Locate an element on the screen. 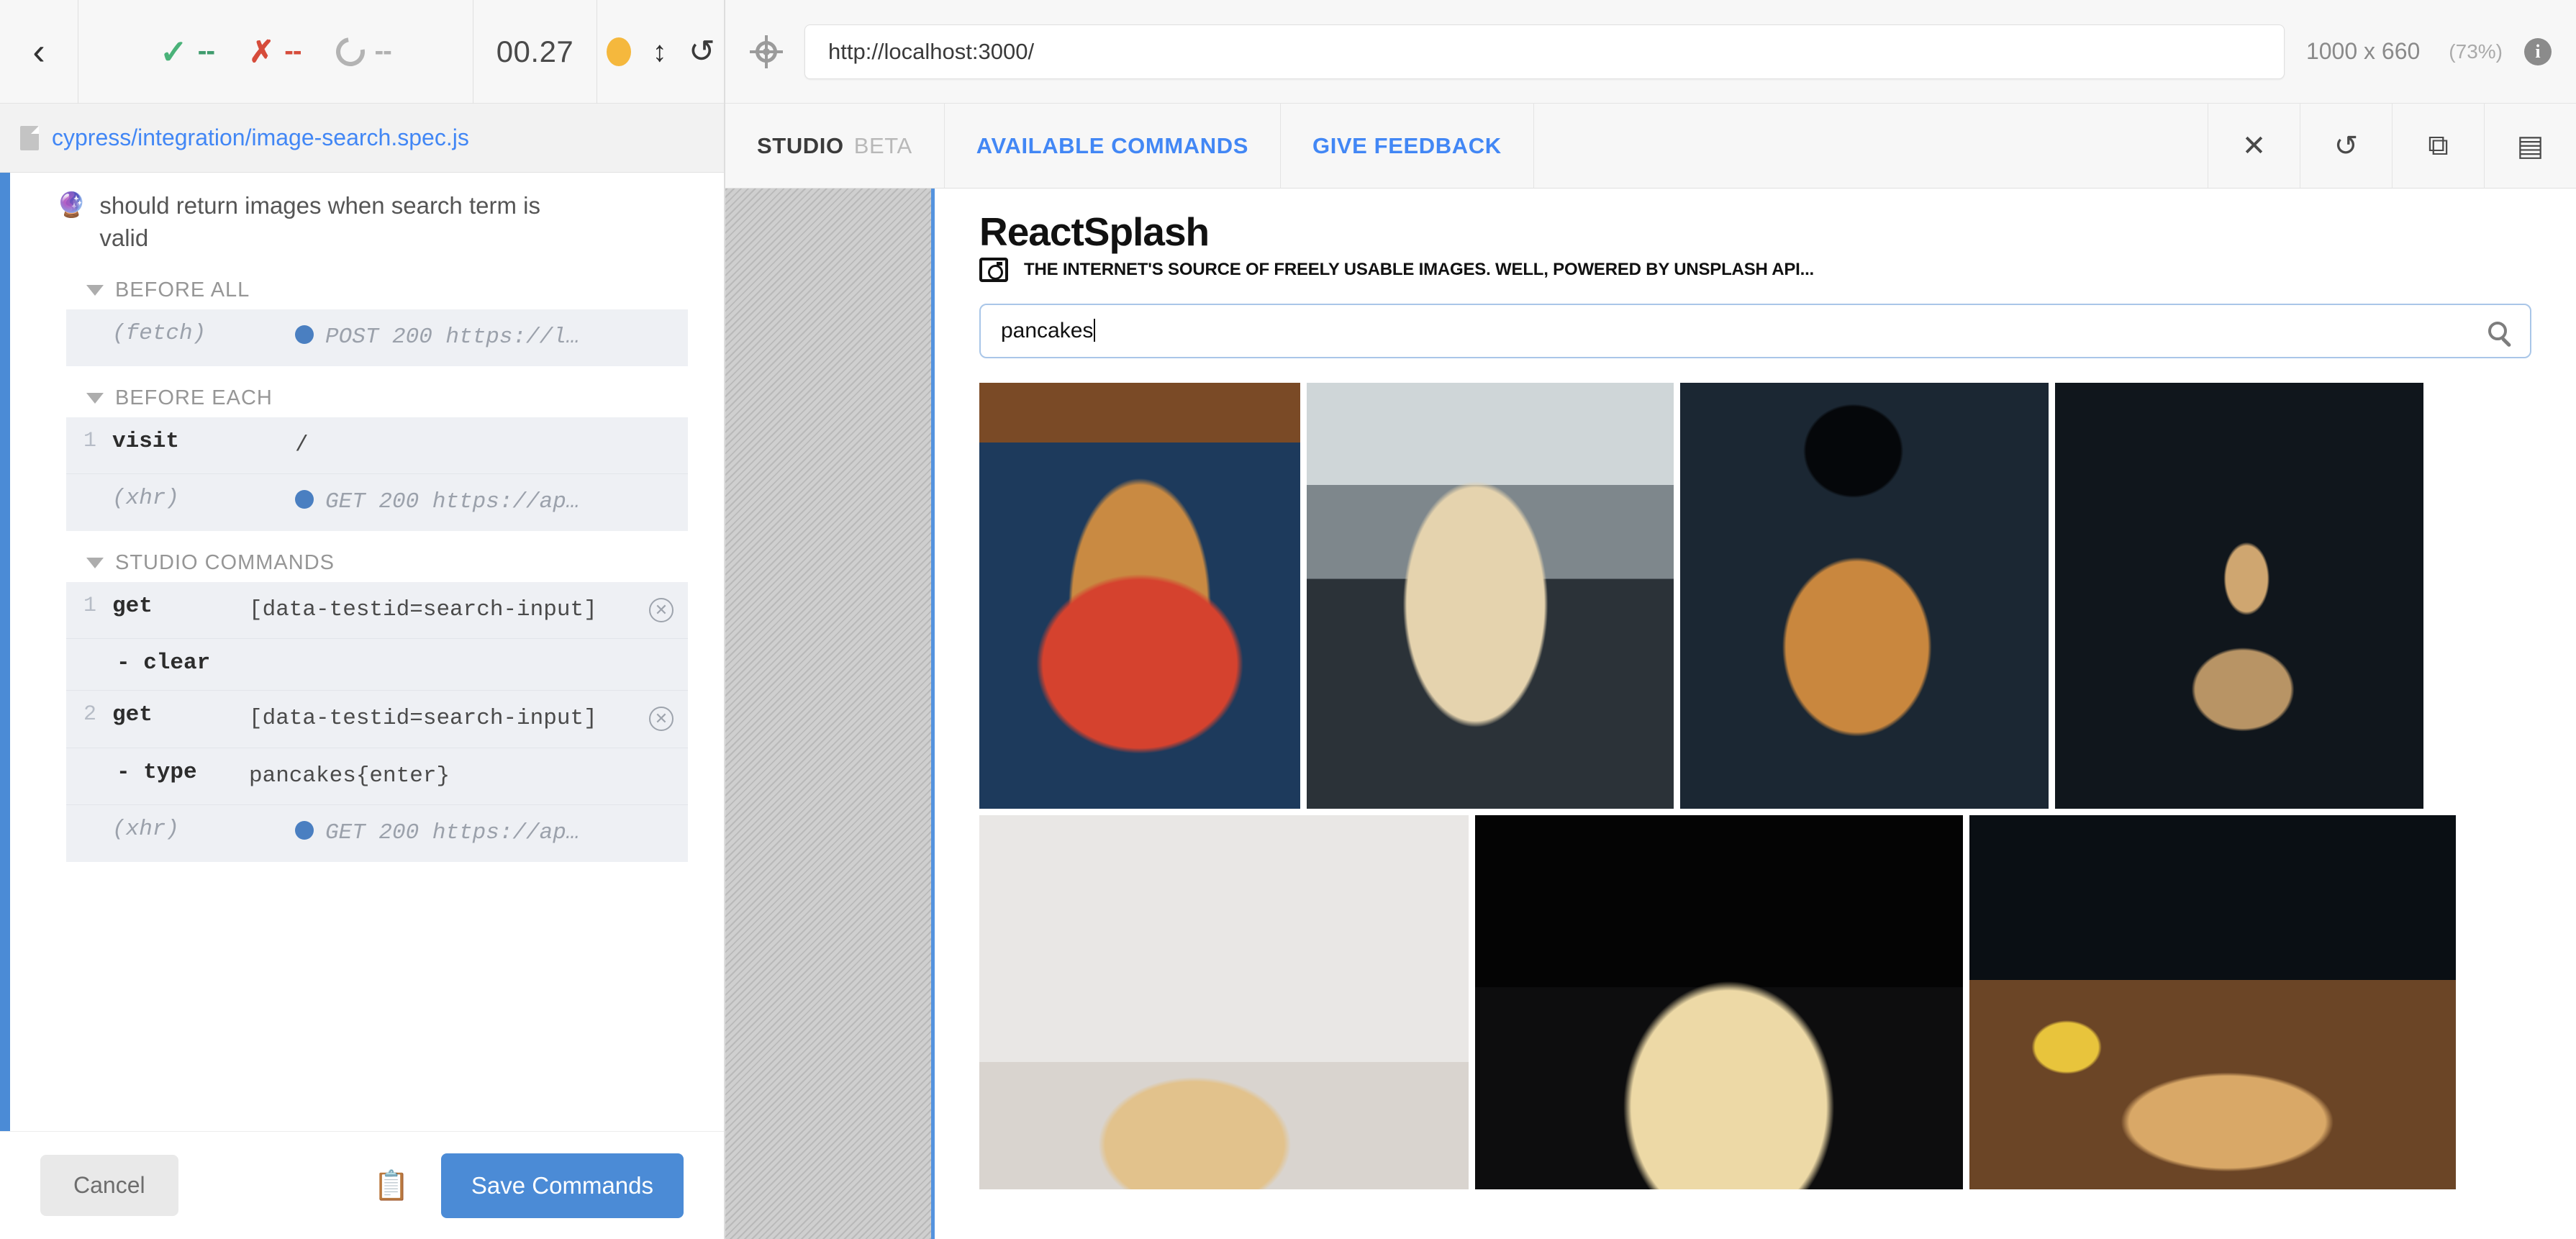 This screenshot has height=1239, width=2576. photo-marble-raspberries is located at coordinates (1224, 1002).